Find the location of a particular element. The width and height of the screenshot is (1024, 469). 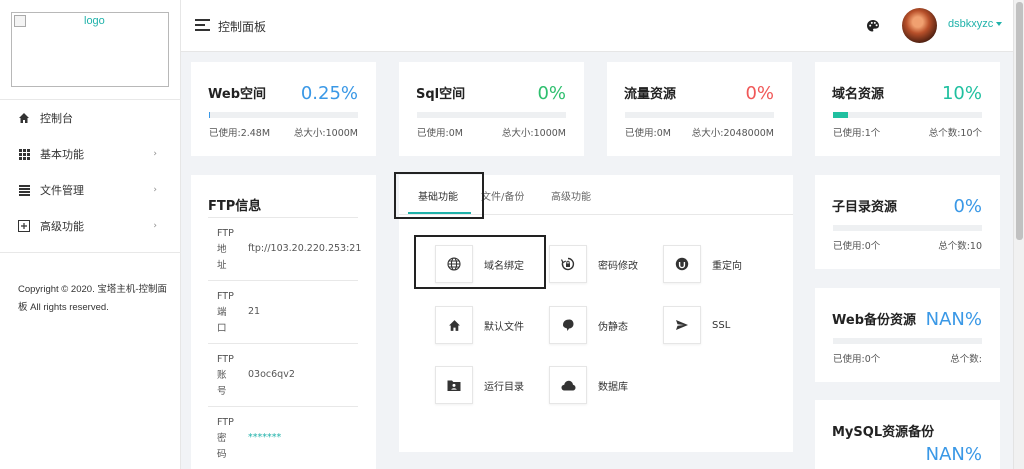

total-text: 总个数:10 is located at coordinates (960, 246).